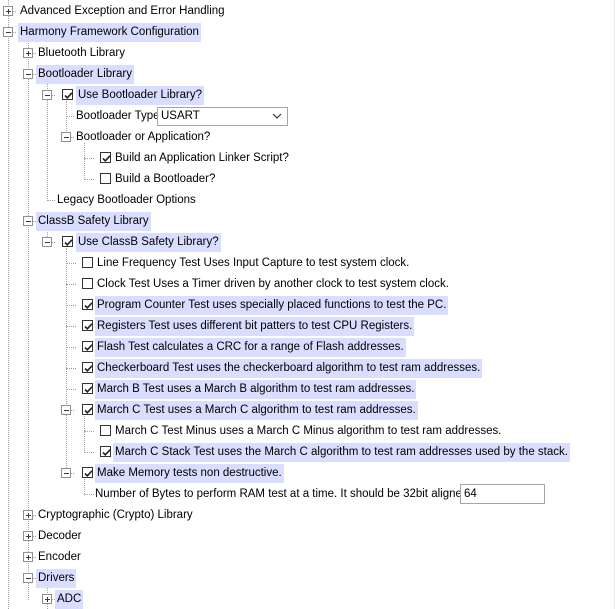  I want to click on tree-item-bootloader-or-application: Bootloader or Application?, so click(143, 137).